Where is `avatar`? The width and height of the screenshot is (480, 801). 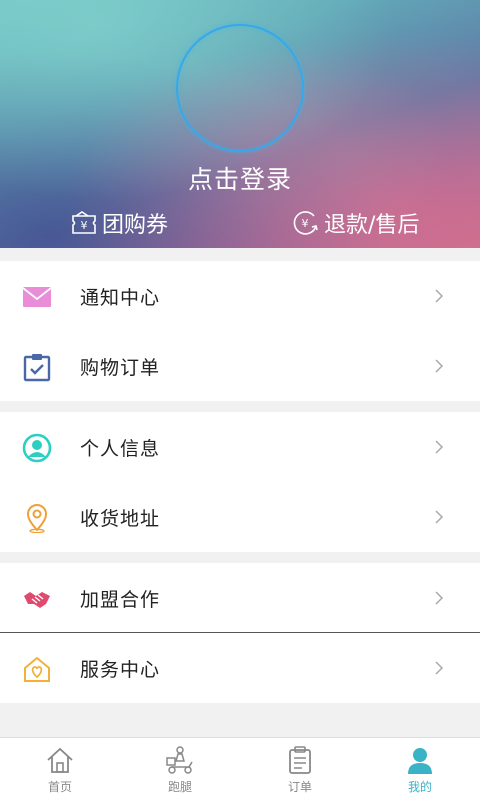 avatar is located at coordinates (240, 88).